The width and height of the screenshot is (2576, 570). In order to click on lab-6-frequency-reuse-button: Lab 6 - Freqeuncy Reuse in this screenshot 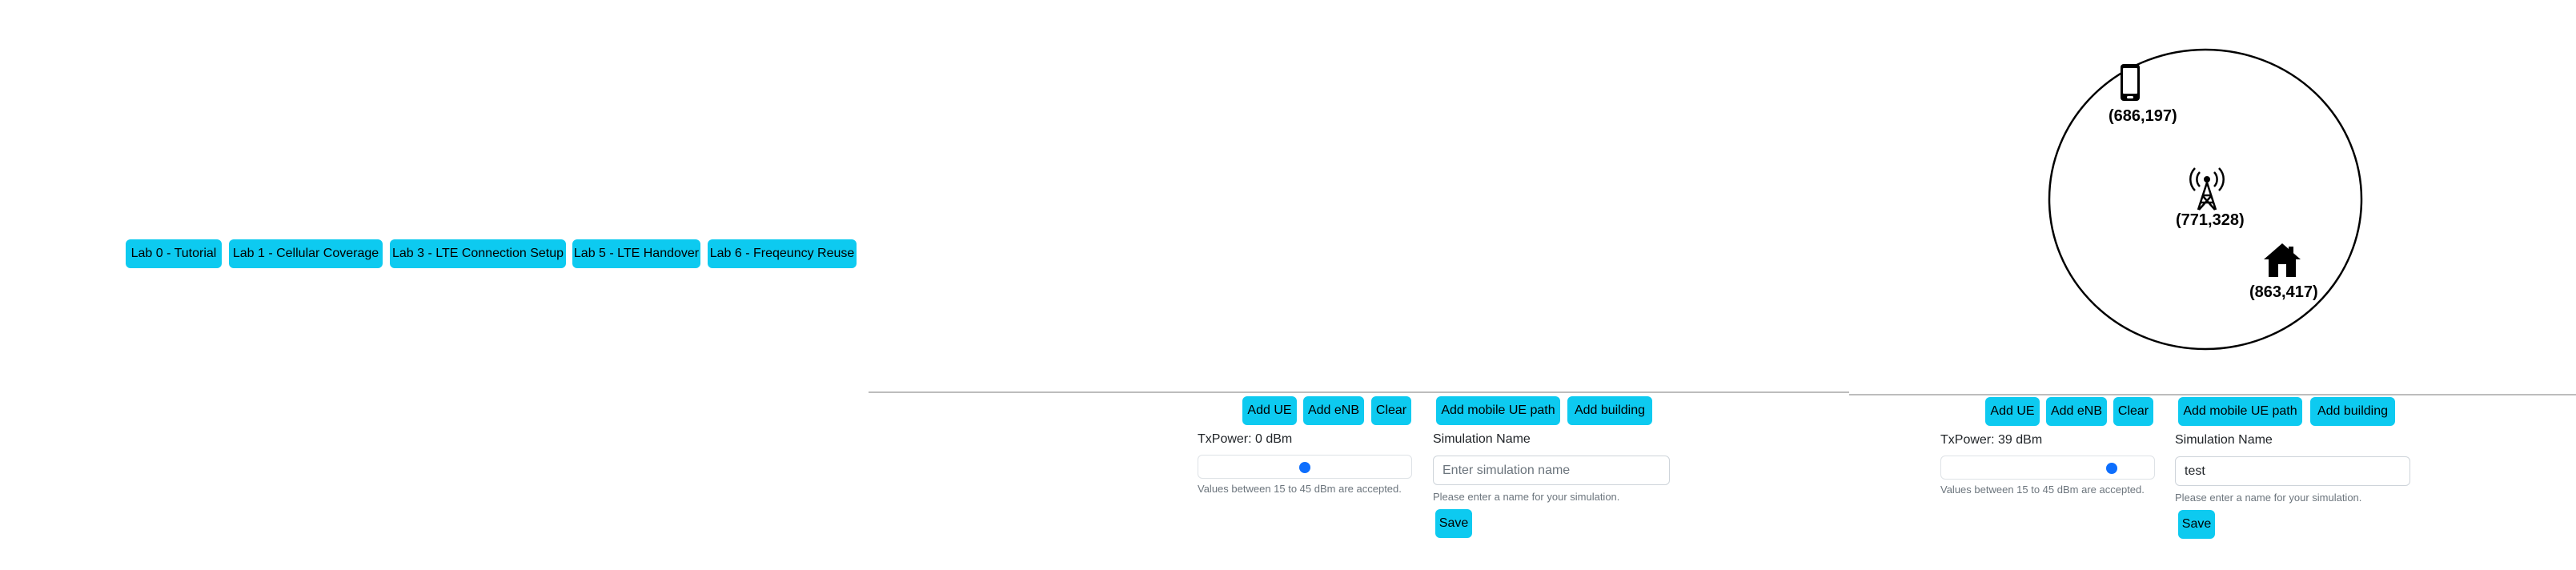, I will do `click(782, 254)`.